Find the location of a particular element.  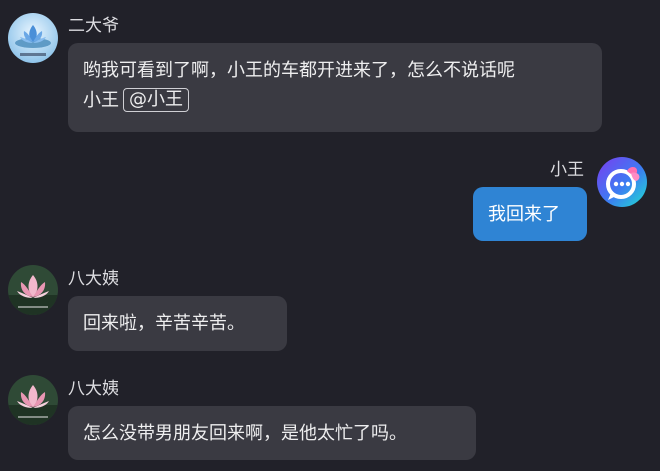

message-bubble: 回来啦，辛苦辛苦。 is located at coordinates (177, 323).